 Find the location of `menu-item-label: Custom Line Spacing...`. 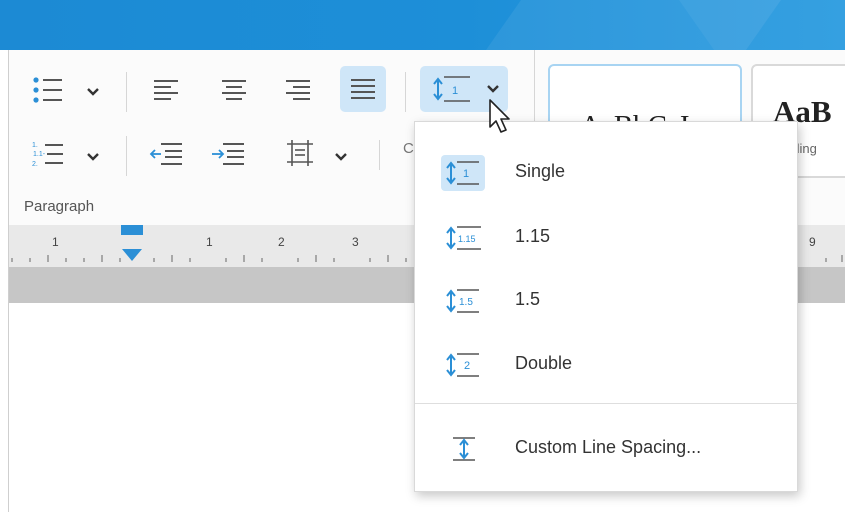

menu-item-label: Custom Line Spacing... is located at coordinates (608, 447).